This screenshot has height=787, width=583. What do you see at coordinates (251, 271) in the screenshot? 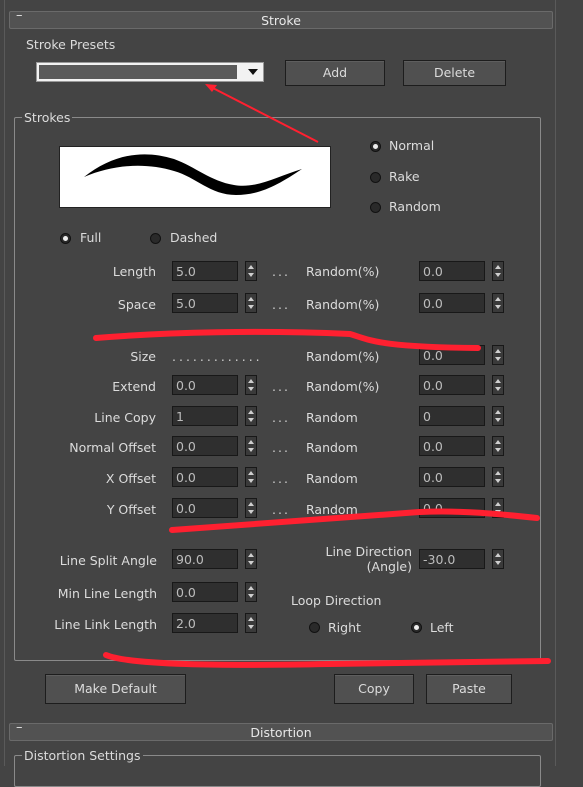
I see `length-spinner` at bounding box center [251, 271].